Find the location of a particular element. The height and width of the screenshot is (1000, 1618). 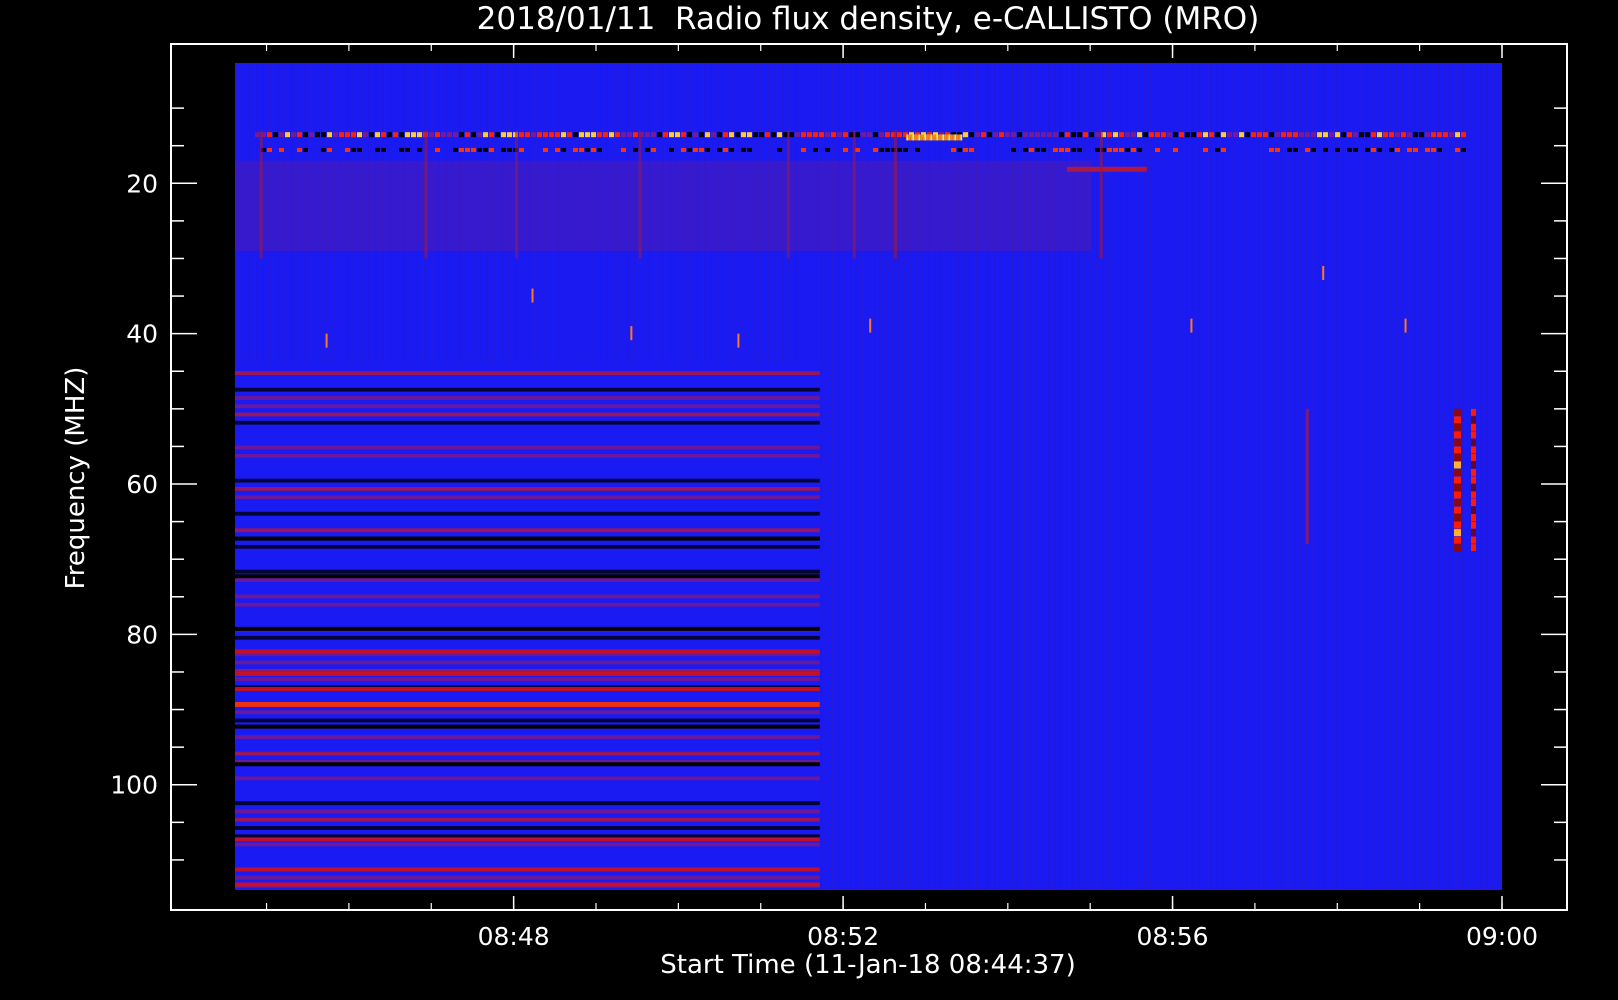

vertical-streak is located at coordinates (1307, 476).